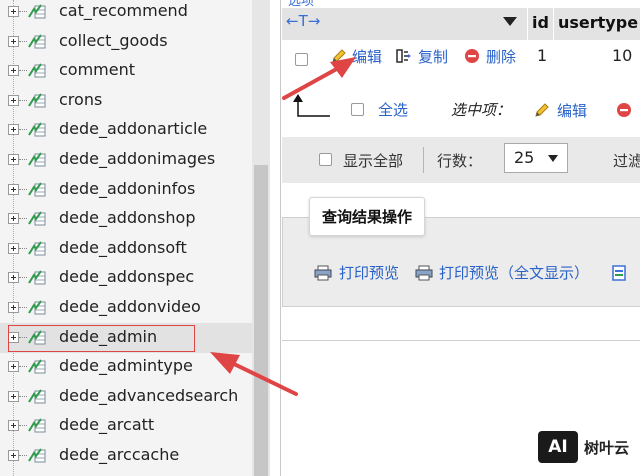 This screenshot has height=476, width=640. I want to click on tree-item-label: dede_addonsoft, so click(123, 247).